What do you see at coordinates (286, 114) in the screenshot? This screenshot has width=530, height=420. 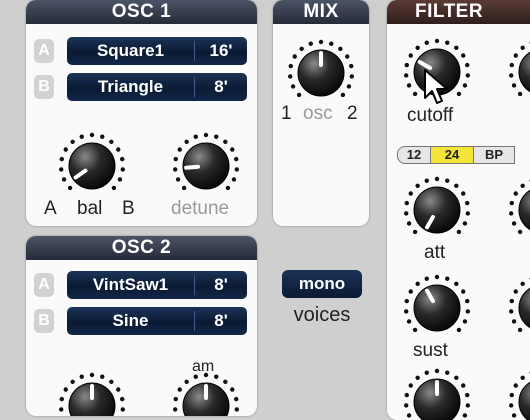 I see `mix-left-label: 1` at bounding box center [286, 114].